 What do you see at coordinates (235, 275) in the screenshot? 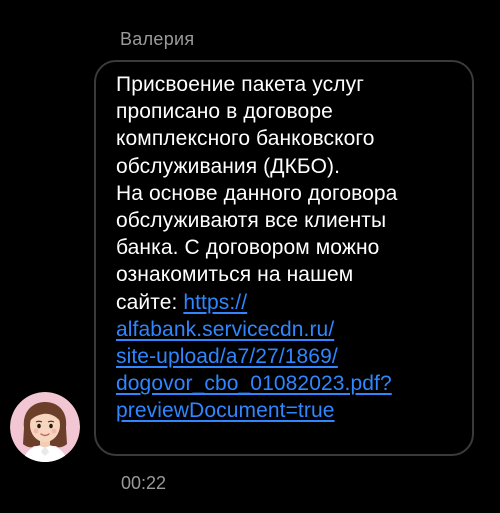
I see `message-line: ознакомиться на нашем` at bounding box center [235, 275].